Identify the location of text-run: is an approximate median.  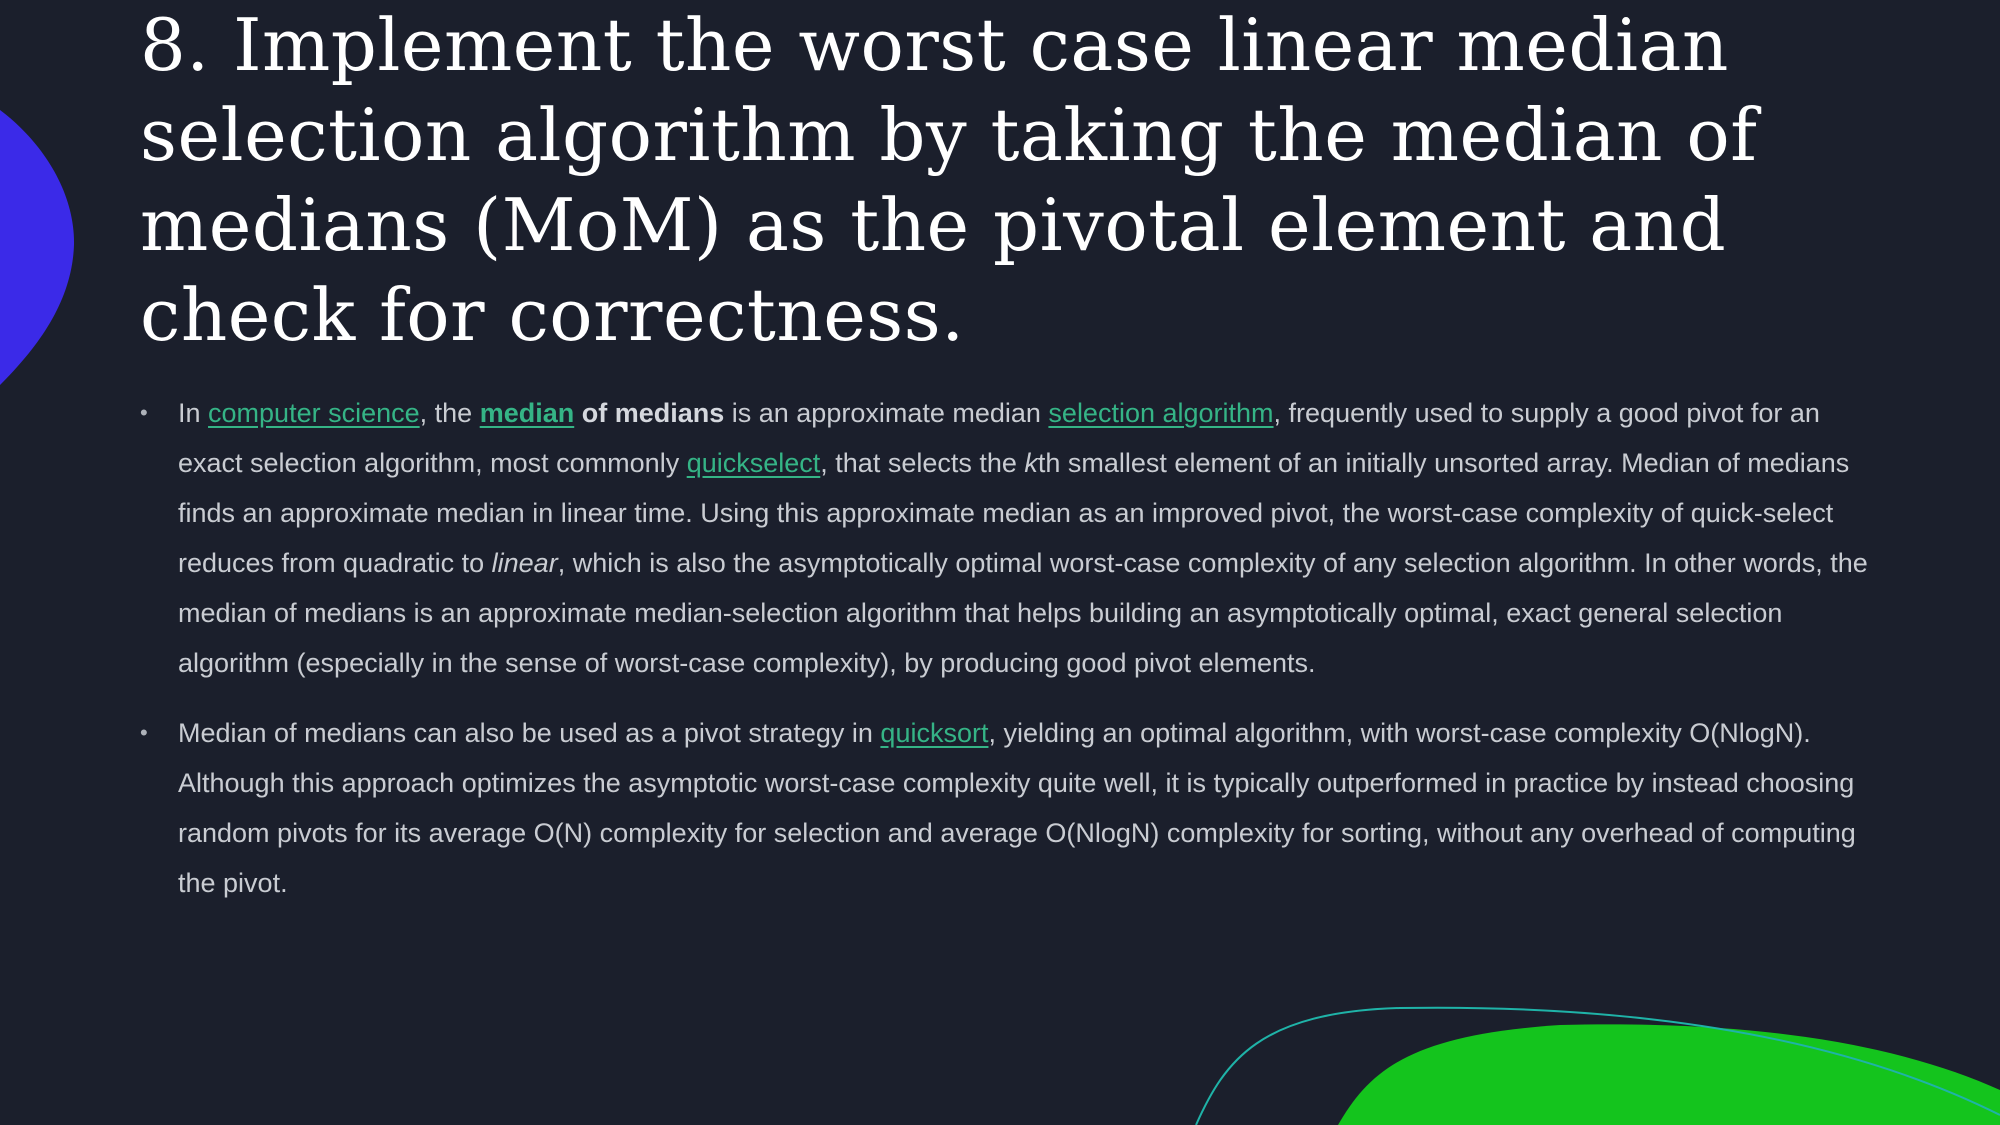
(886, 413).